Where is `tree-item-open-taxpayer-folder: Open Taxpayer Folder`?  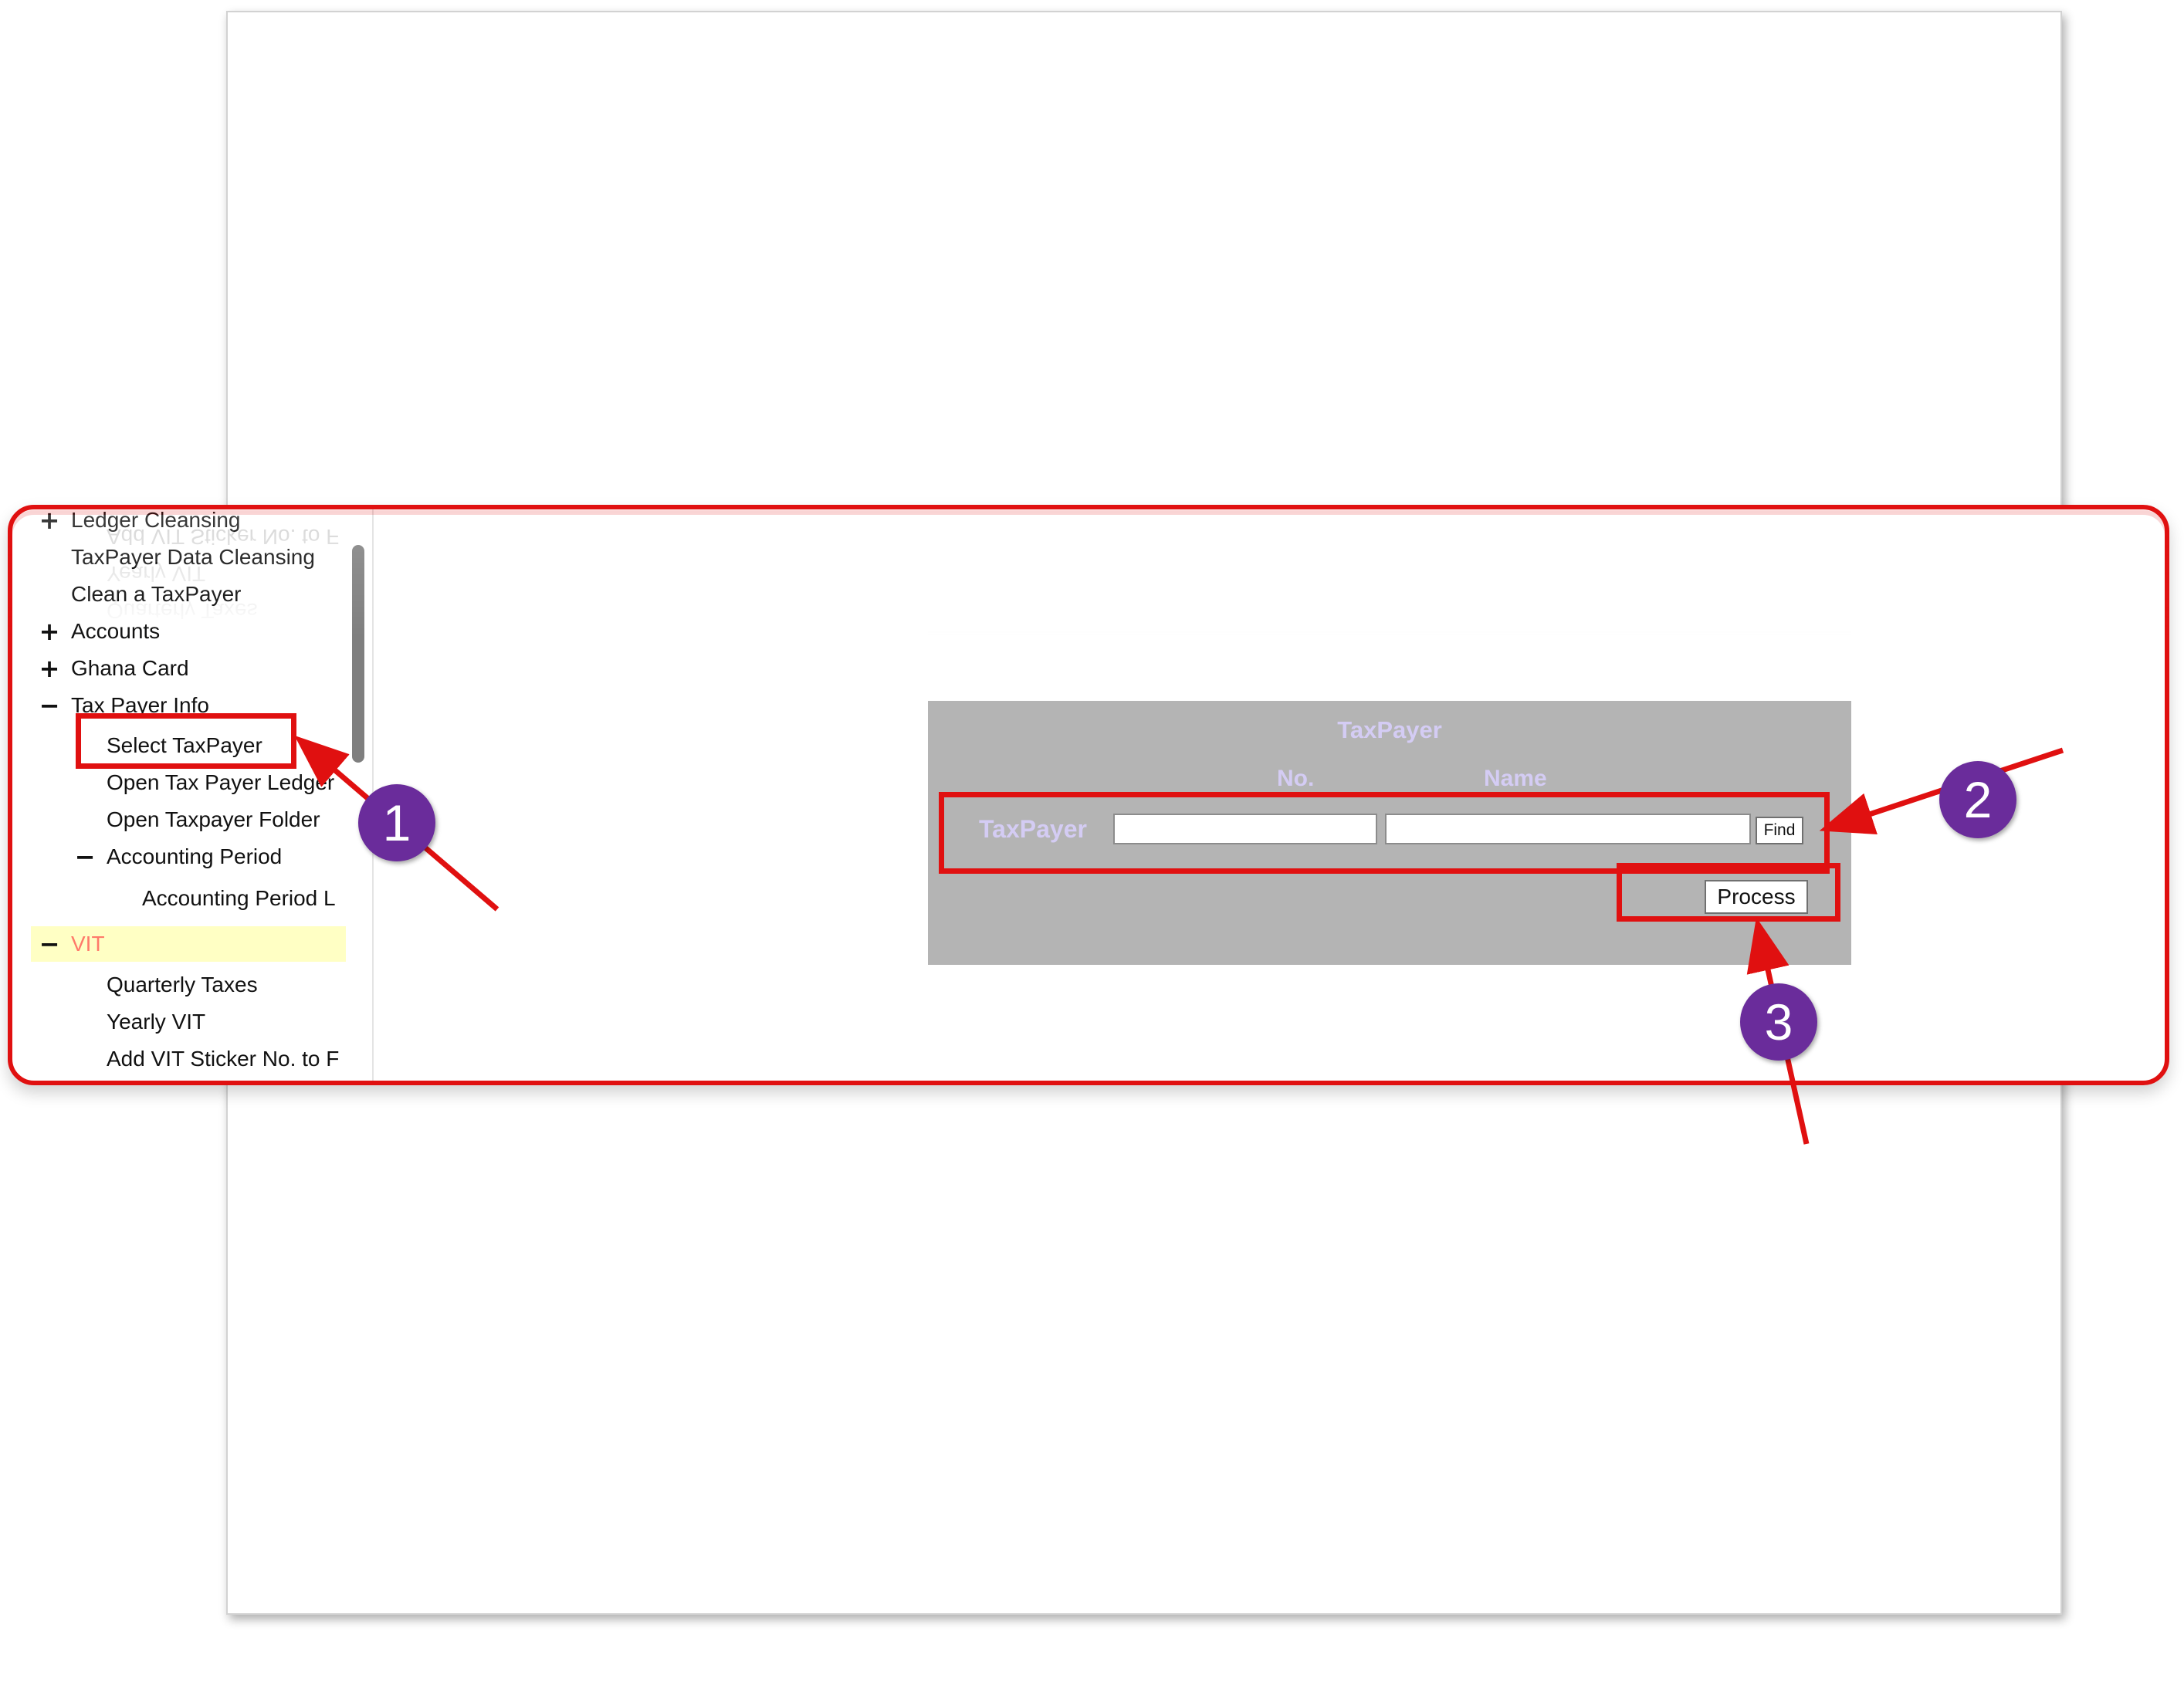
tree-item-open-taxpayer-folder: Open Taxpayer Folder is located at coordinates (209, 819).